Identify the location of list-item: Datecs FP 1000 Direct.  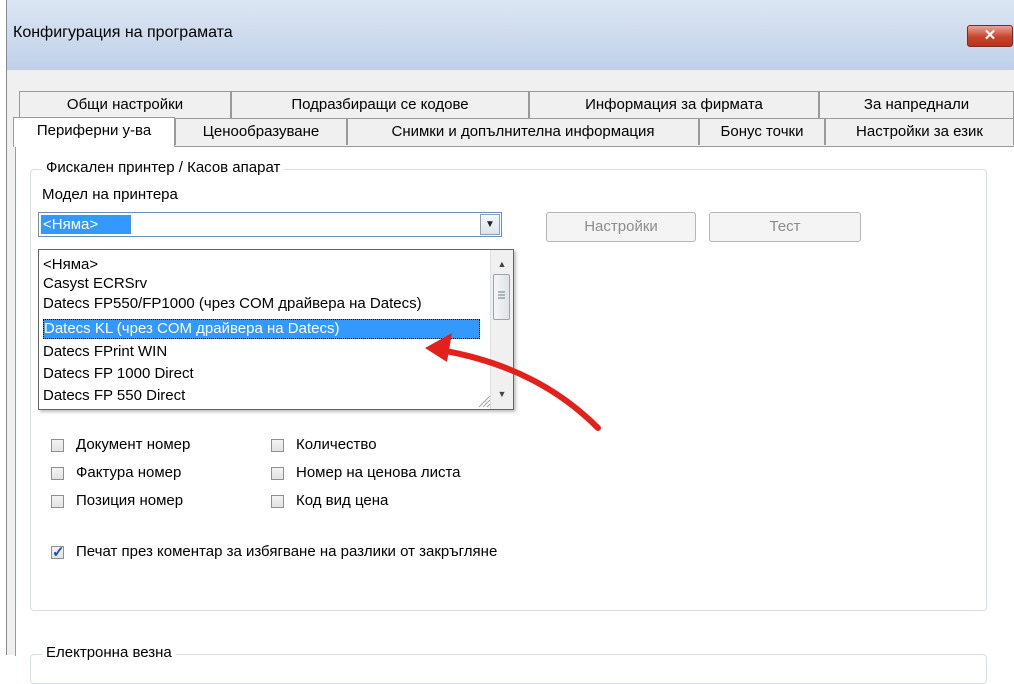
(260, 374).